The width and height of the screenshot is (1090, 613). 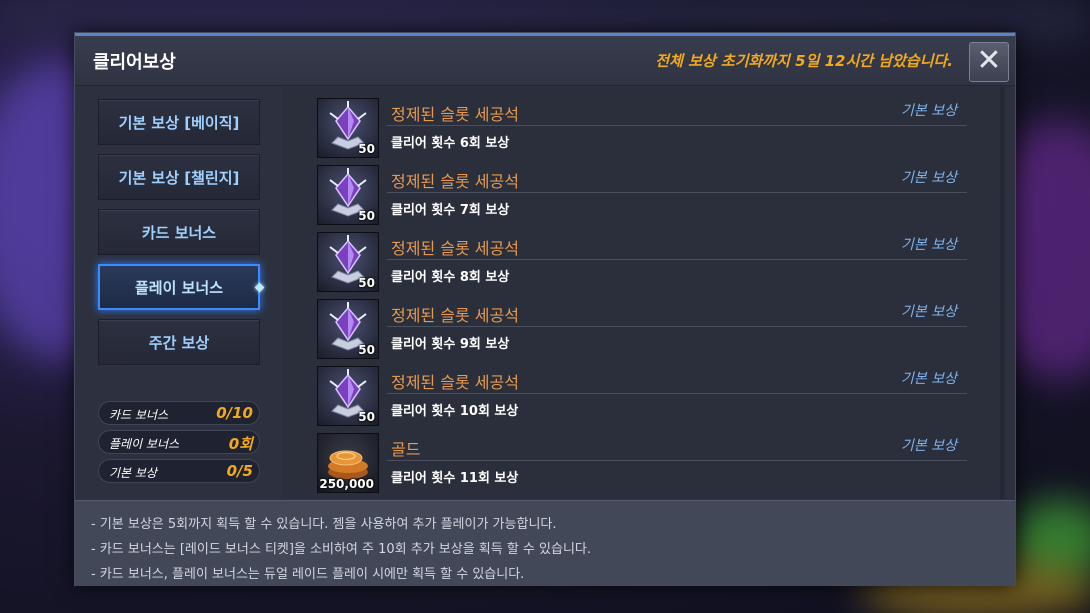 What do you see at coordinates (234, 413) in the screenshot?
I see `stat-value: 0/10` at bounding box center [234, 413].